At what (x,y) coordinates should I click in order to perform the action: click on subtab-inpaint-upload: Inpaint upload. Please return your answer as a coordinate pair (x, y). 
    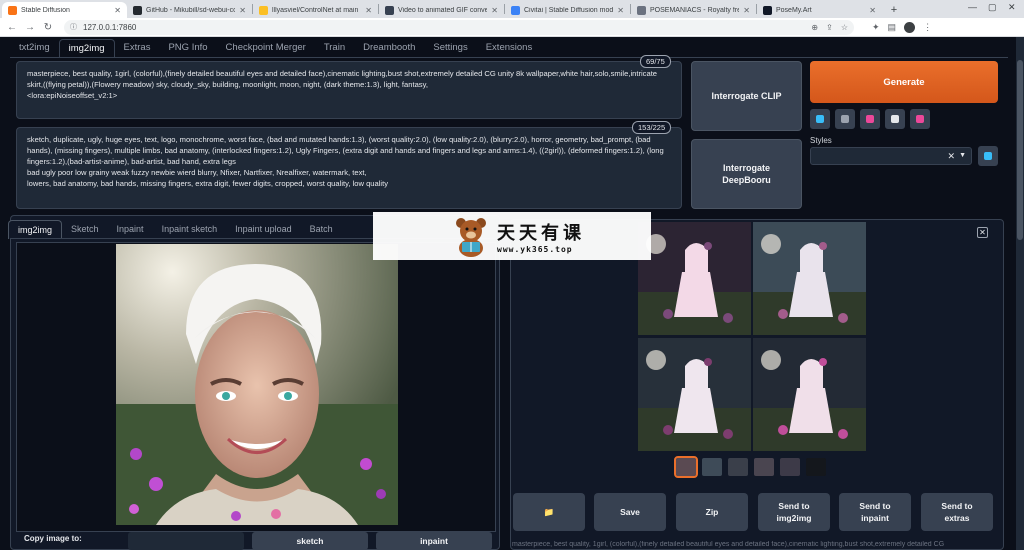
    Looking at the image, I should click on (263, 229).